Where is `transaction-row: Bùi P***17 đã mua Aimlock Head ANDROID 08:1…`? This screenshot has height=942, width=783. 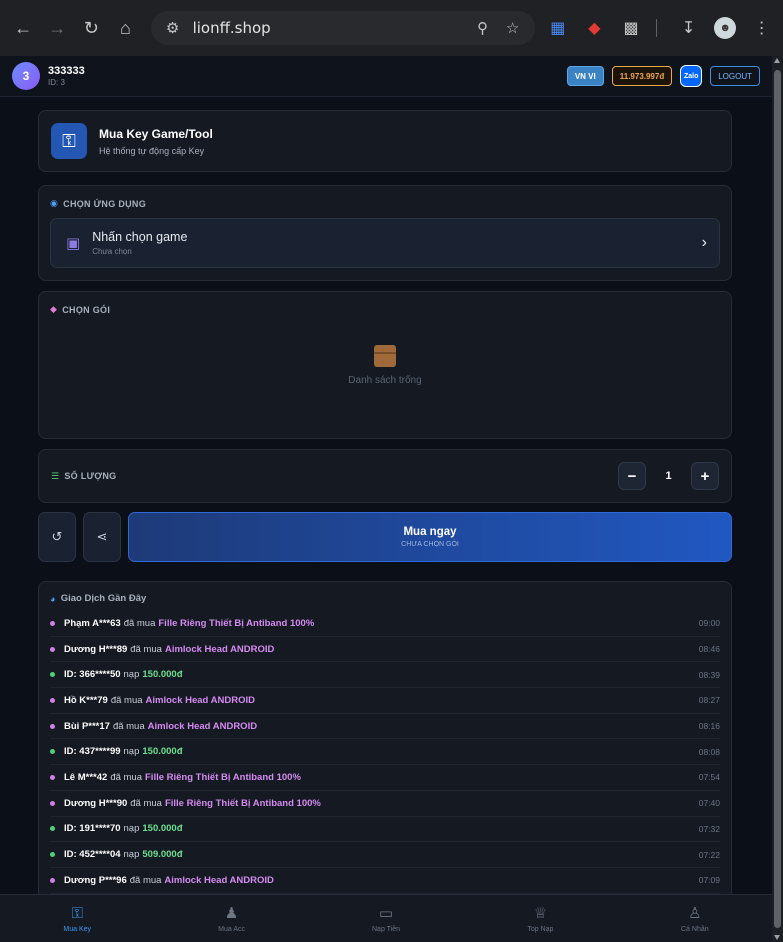 transaction-row: Bùi P***17 đã mua Aimlock Head ANDROID 08:1… is located at coordinates (385, 727).